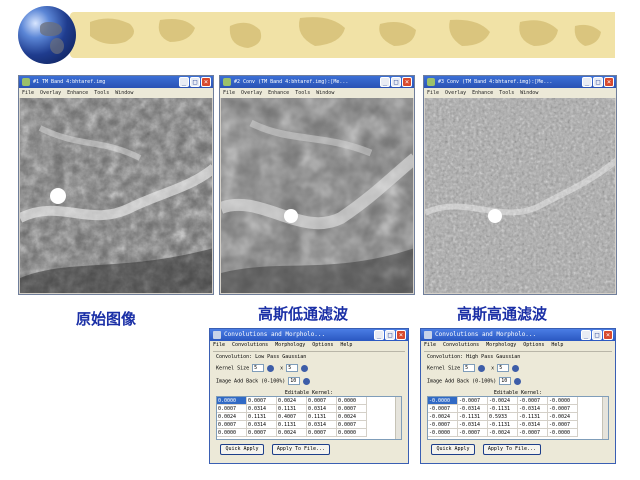 This screenshot has width=640, height=480. What do you see at coordinates (317, 195) in the screenshot?
I see `satellite-image-lowpass` at bounding box center [317, 195].